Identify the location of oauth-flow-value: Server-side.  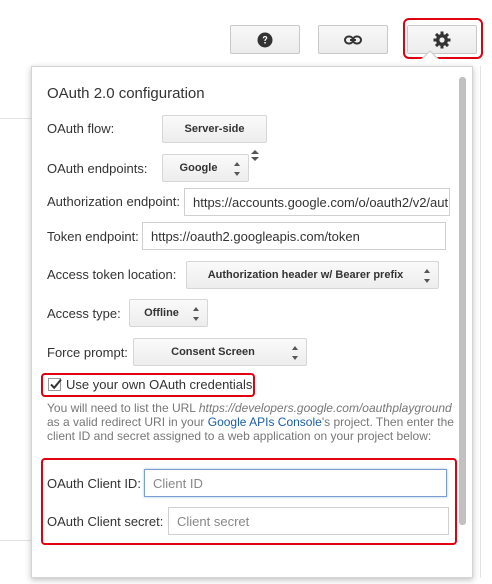
(214, 129).